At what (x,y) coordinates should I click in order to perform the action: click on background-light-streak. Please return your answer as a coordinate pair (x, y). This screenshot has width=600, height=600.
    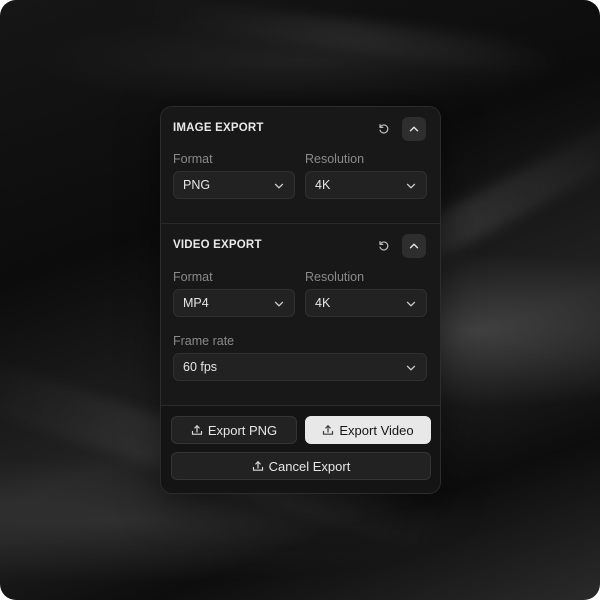
    Looking at the image, I should click on (350, 41).